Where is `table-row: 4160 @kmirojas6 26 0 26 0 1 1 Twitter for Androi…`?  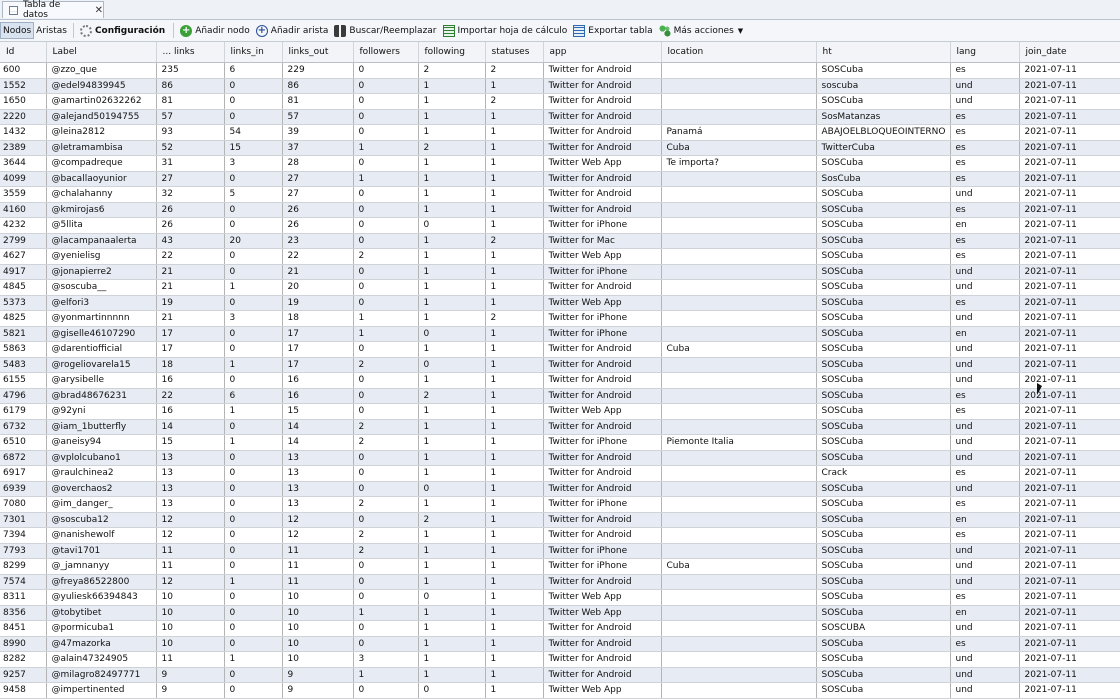
table-row: 4160 @kmirojas6 26 0 26 0 1 1 Twitter for Androi… is located at coordinates (560, 210).